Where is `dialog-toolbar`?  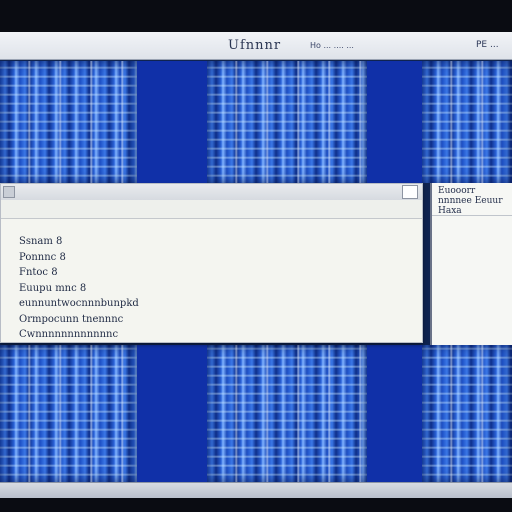
dialog-toolbar is located at coordinates (211, 209).